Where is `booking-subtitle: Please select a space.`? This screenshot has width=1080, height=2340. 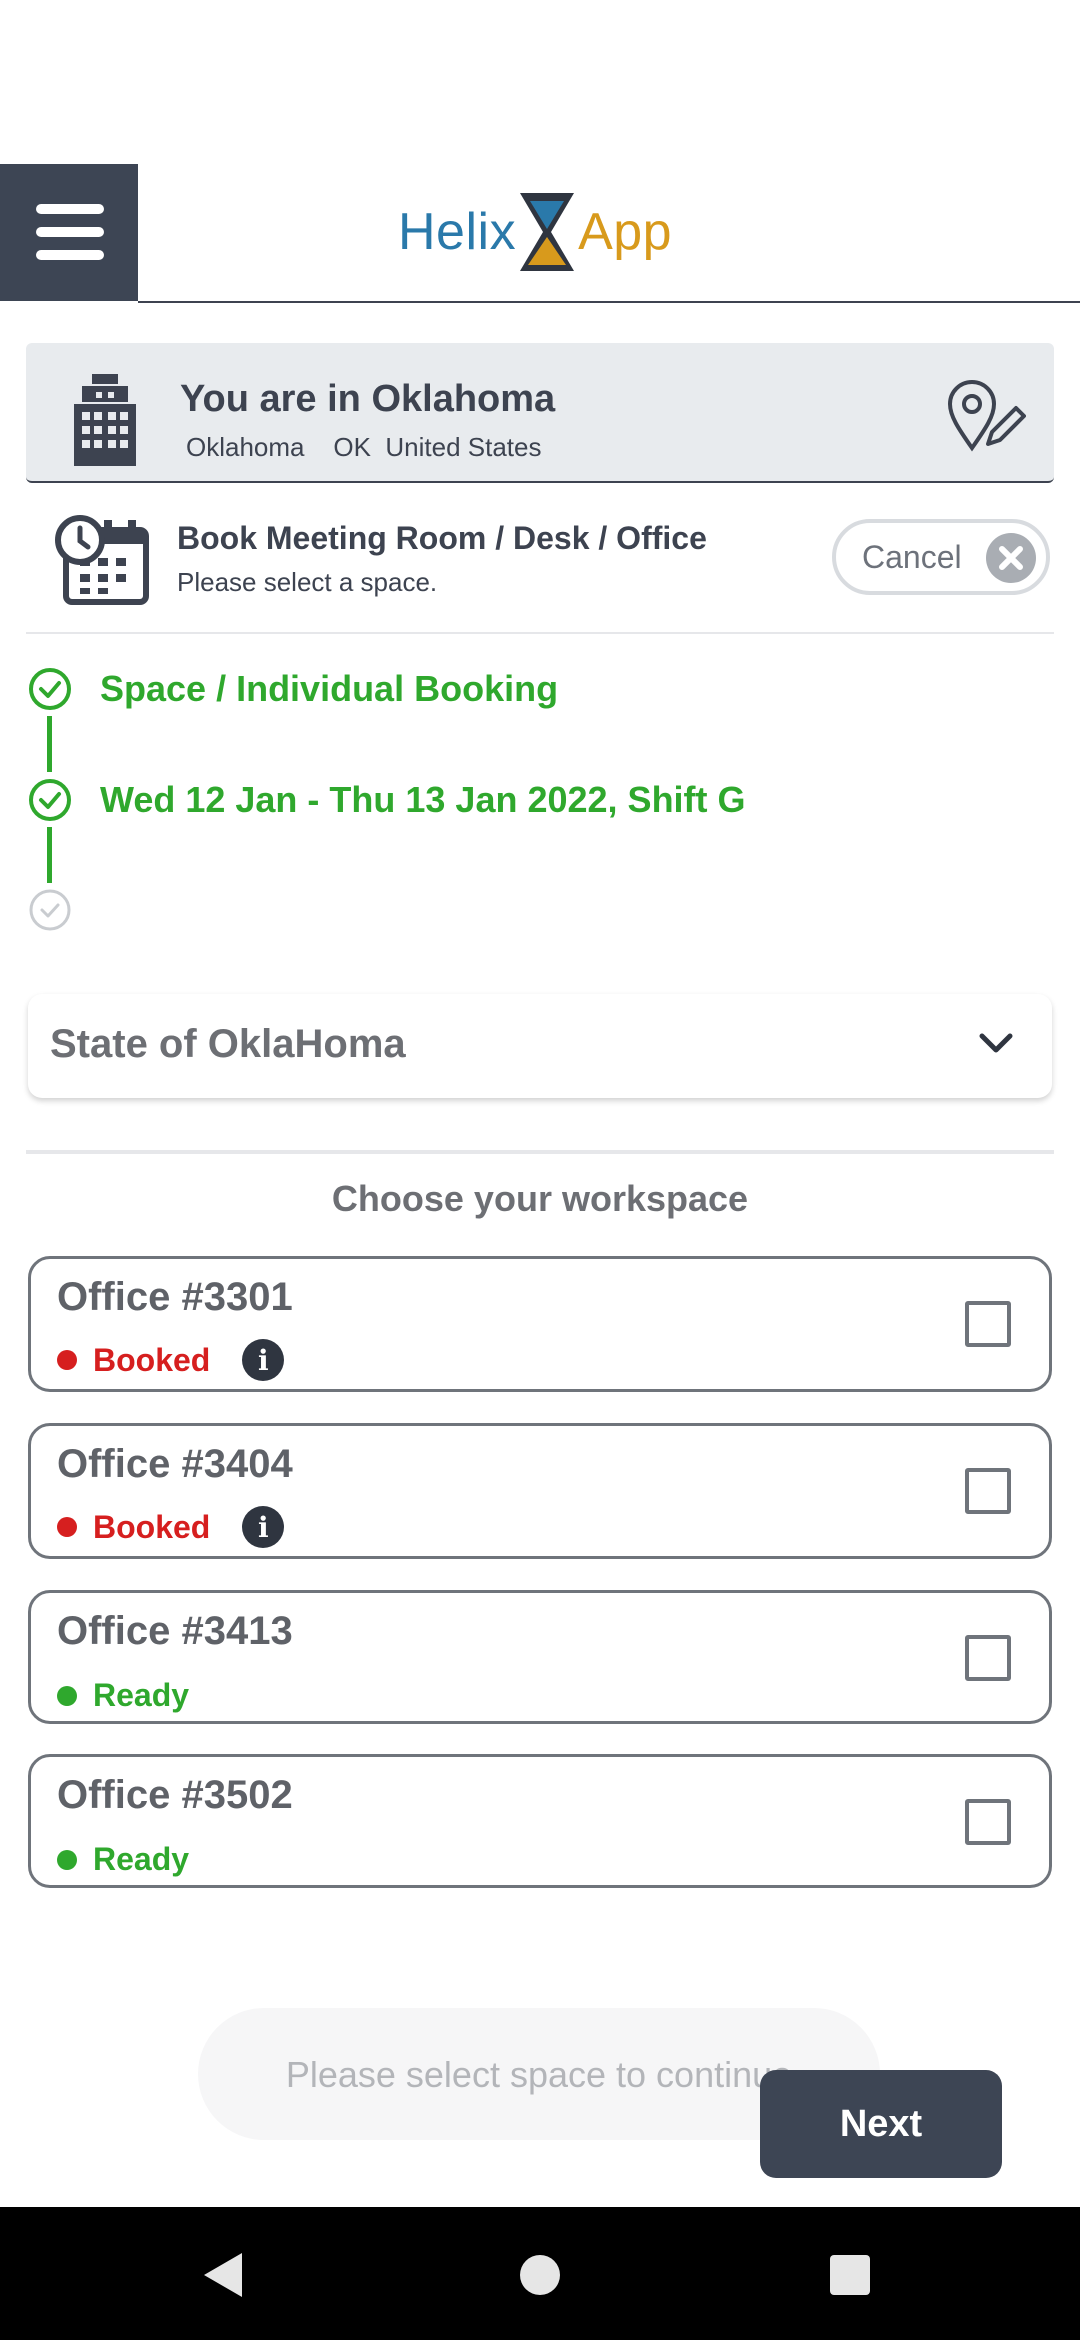 booking-subtitle: Please select a space. is located at coordinates (307, 582).